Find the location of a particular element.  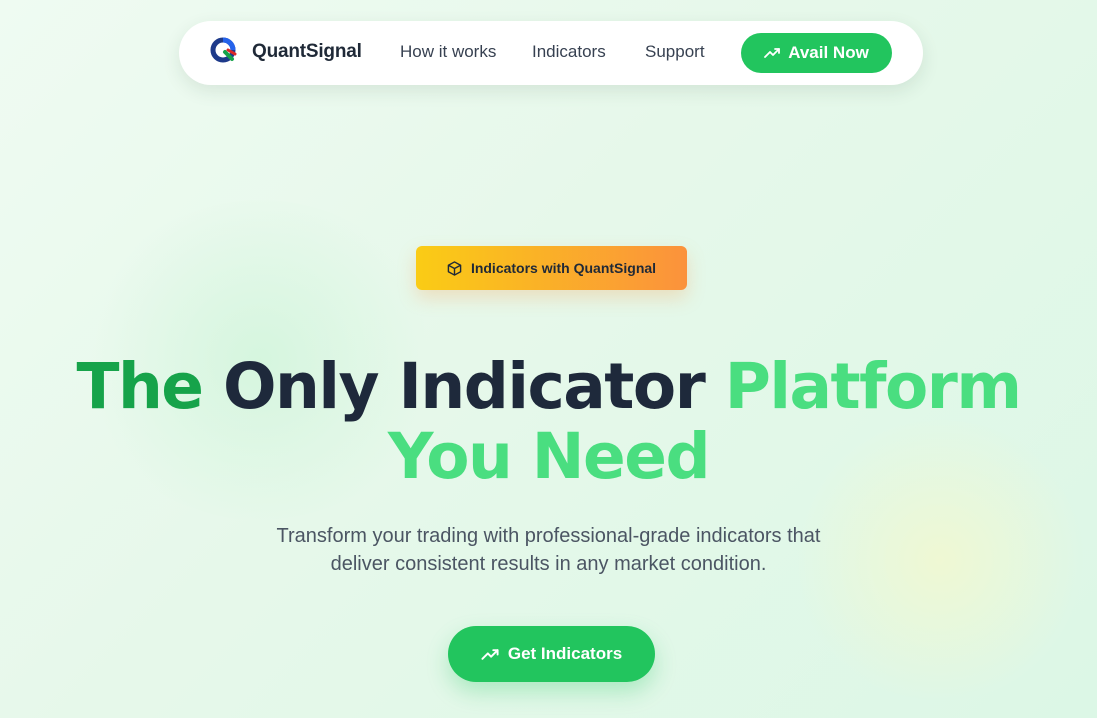

headline-words-only-indicator: Only Indicator is located at coordinates (464, 386).